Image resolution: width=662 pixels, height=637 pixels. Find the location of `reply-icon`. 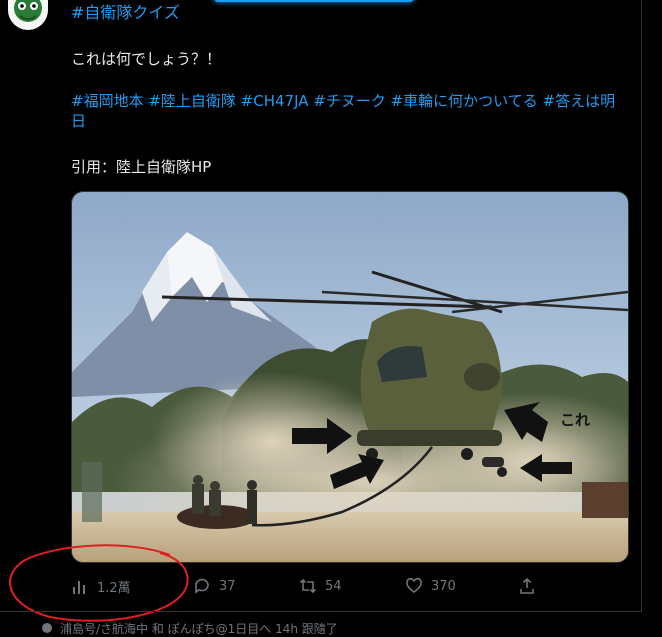

reply-icon is located at coordinates (202, 586).